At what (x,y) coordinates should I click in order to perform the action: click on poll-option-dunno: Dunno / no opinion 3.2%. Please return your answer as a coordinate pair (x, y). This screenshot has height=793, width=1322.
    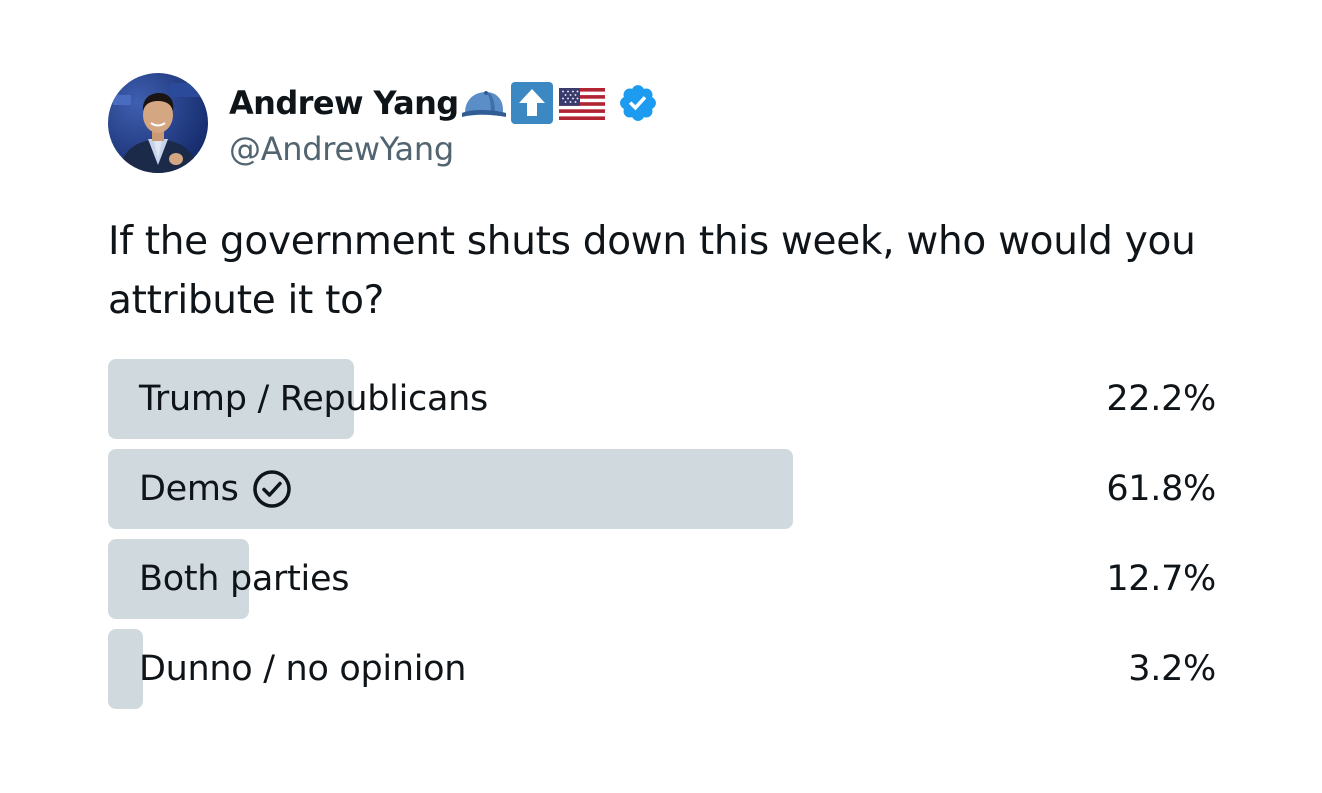
    Looking at the image, I should click on (662, 669).